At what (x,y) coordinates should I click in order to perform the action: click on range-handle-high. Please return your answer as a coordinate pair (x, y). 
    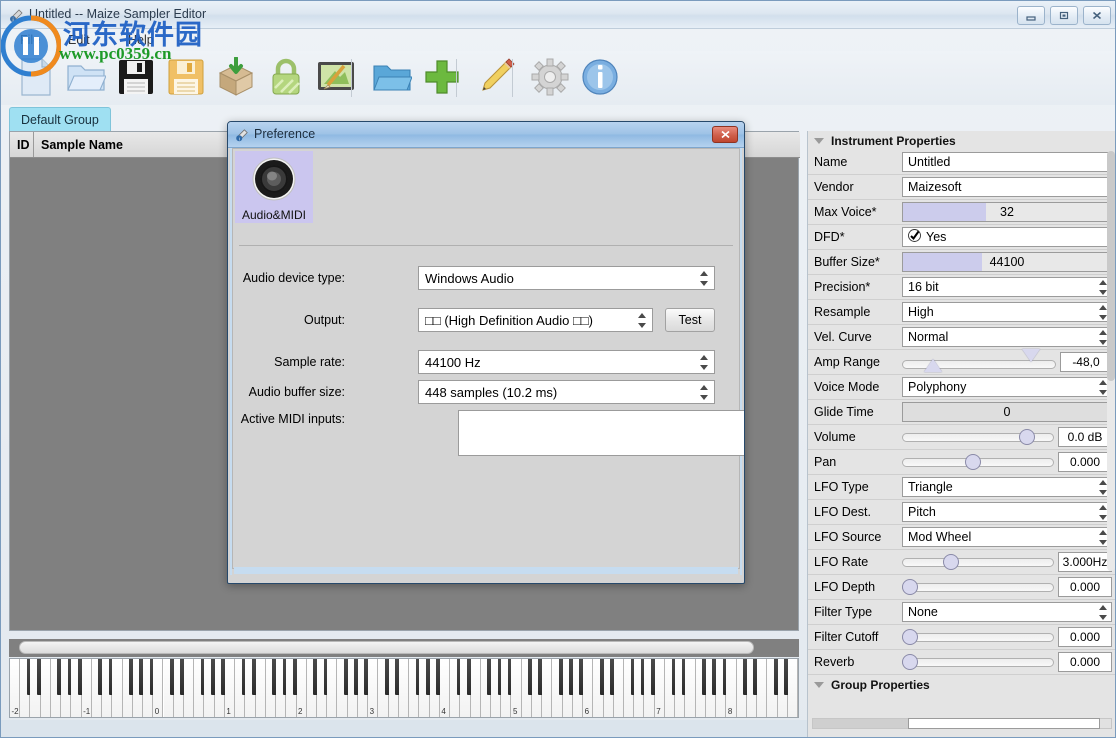
    Looking at the image, I should click on (1031, 355).